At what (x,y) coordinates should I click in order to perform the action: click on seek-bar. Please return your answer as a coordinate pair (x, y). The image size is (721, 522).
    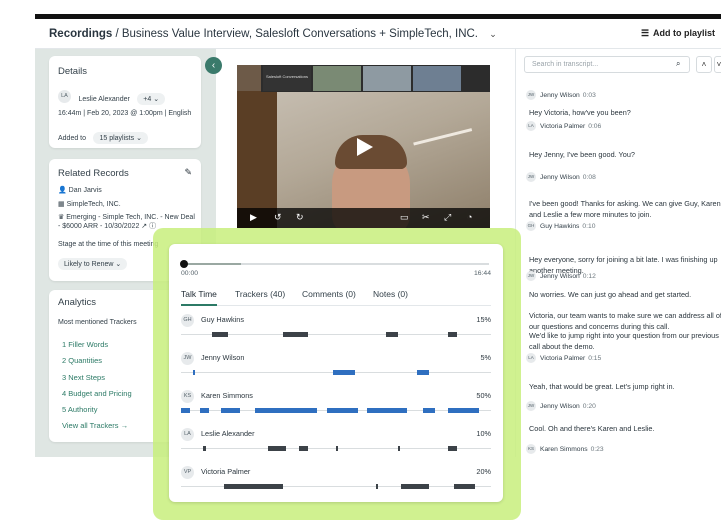
    Looking at the image, I should click on (334, 264).